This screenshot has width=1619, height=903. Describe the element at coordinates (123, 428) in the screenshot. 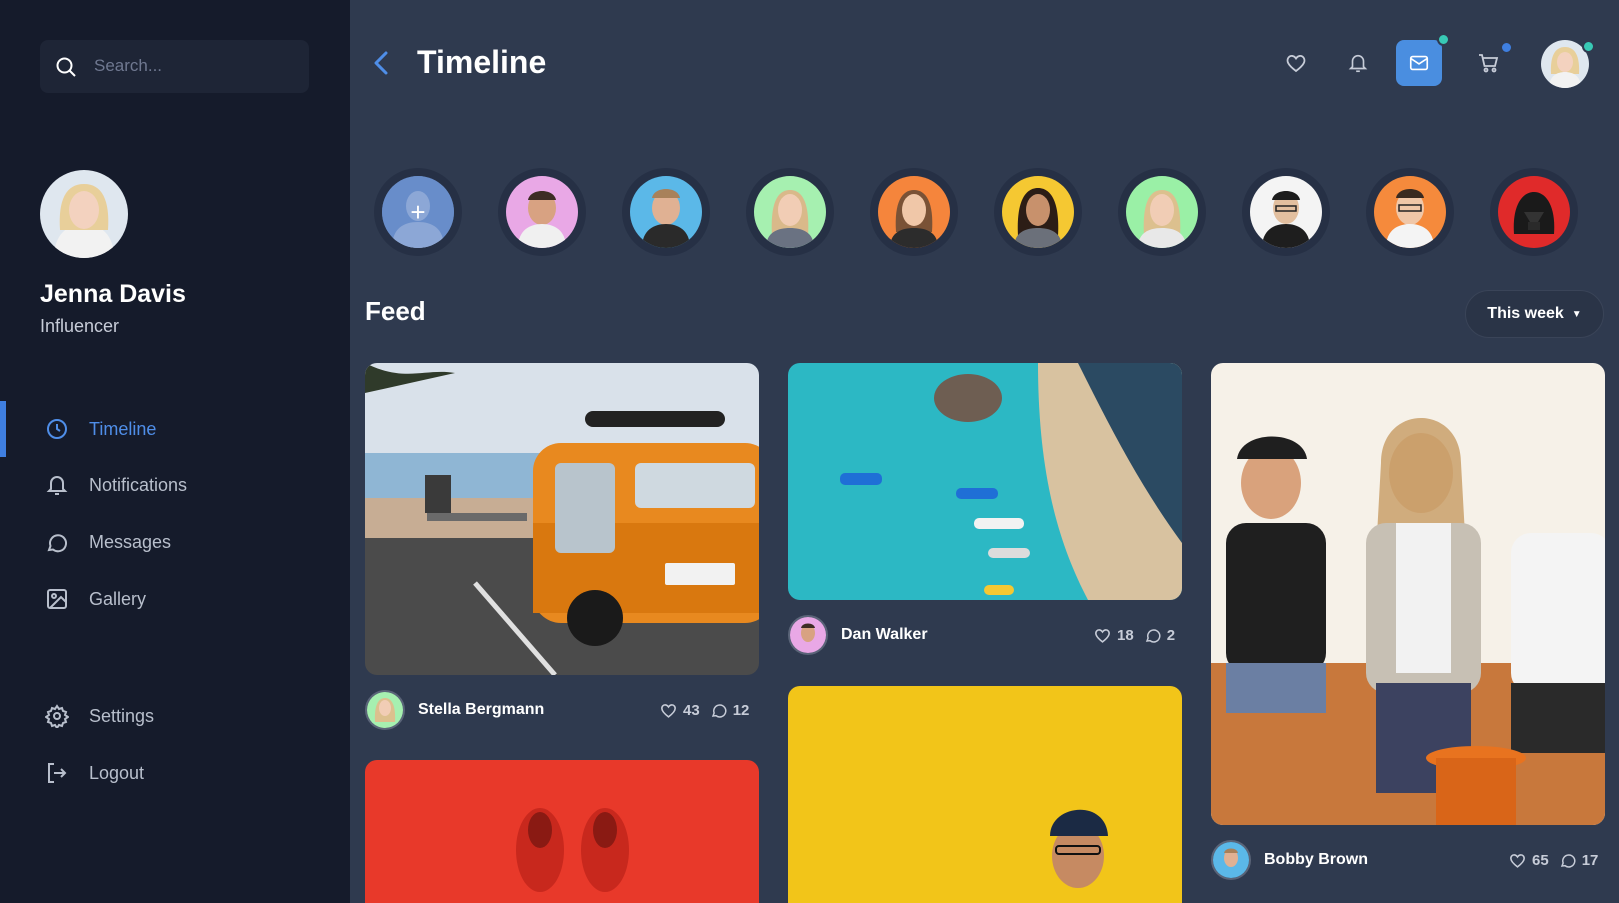

I see `sidebar-item-label: Timeline` at that location.